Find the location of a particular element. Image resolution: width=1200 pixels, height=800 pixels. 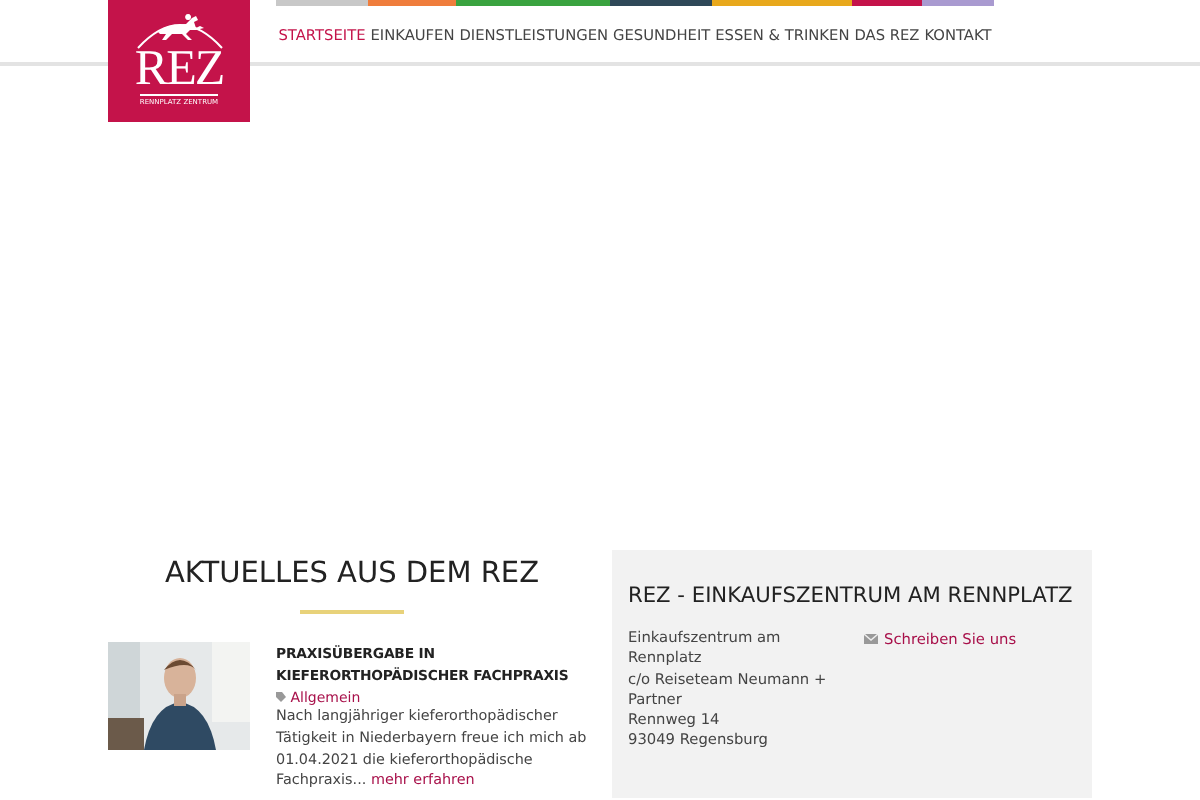

tag-icon is located at coordinates (281, 697).